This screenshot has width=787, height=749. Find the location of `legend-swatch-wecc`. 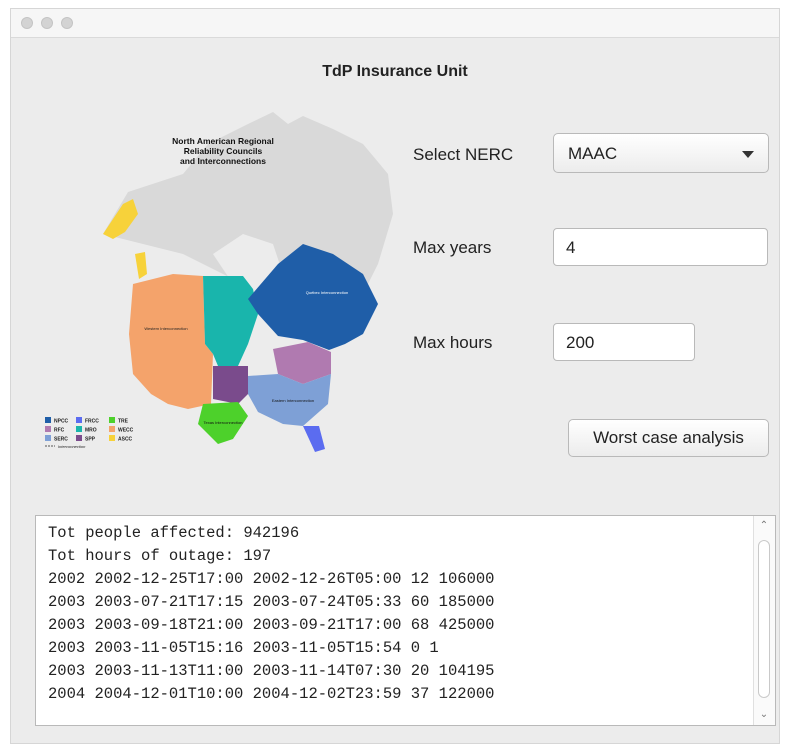

legend-swatch-wecc is located at coordinates (112, 429).